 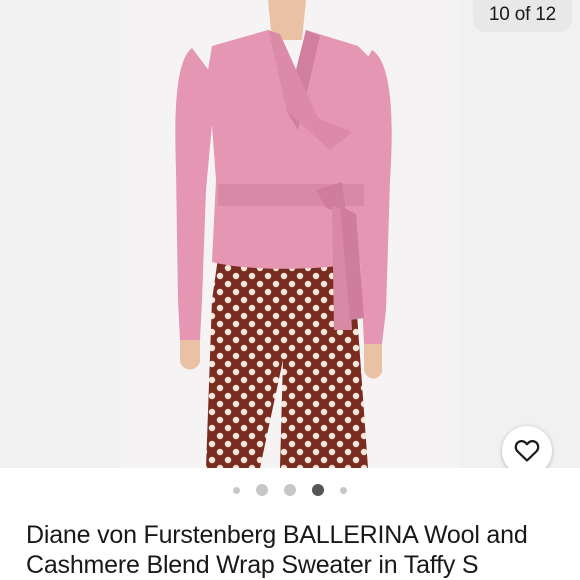 I want to click on heart-outline-icon, so click(x=527, y=451).